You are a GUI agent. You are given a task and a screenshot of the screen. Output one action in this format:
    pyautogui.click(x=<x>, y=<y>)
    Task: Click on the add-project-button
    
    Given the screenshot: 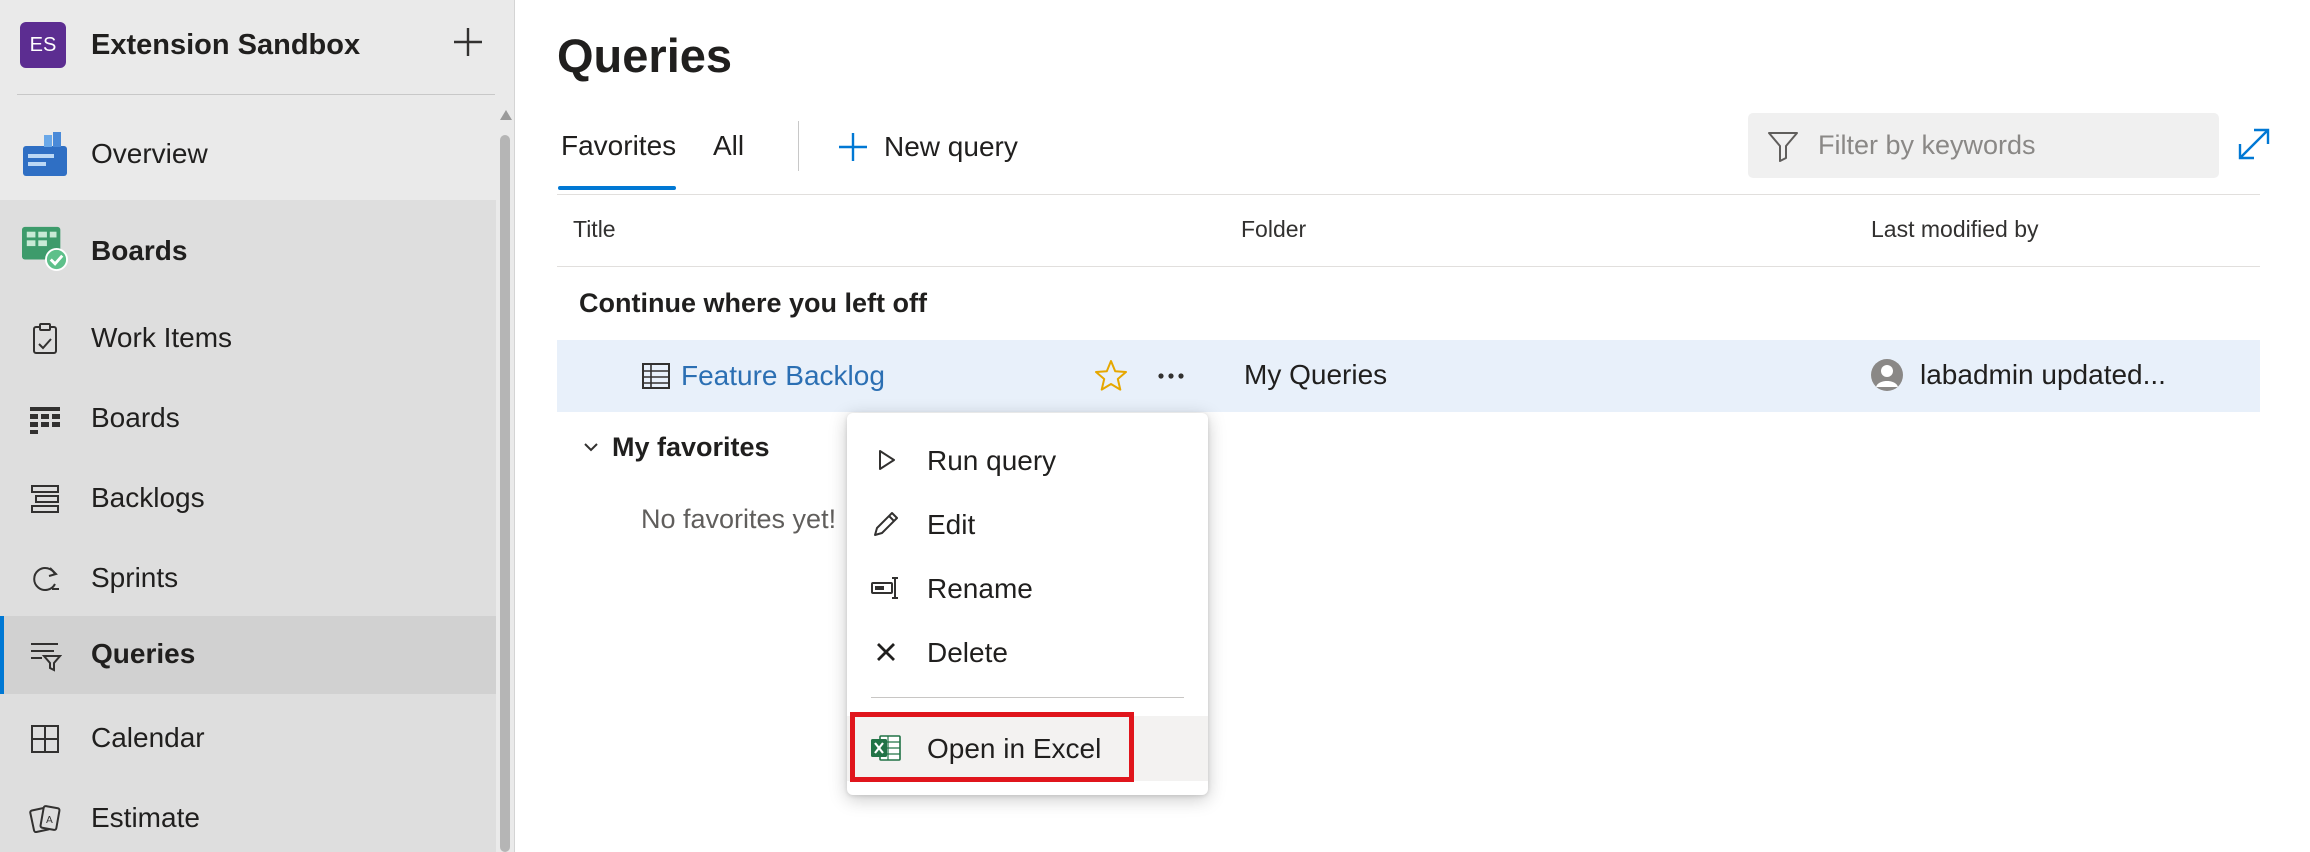 What is the action you would take?
    pyautogui.click(x=468, y=42)
    